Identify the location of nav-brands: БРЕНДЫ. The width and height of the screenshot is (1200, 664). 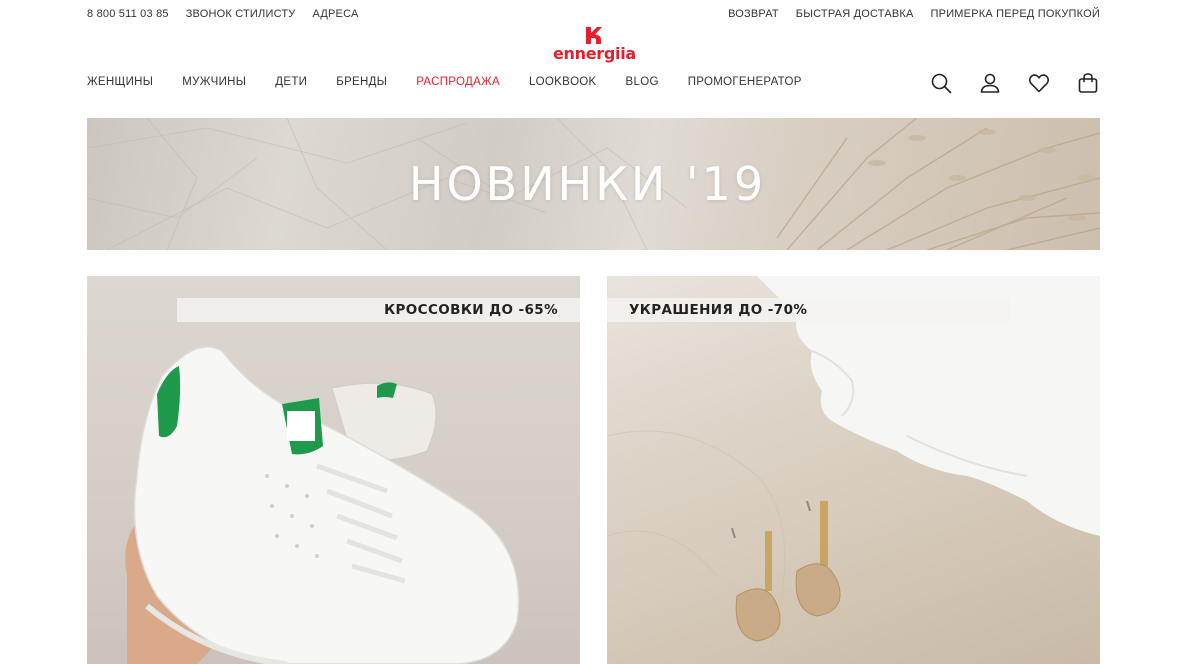
(361, 82).